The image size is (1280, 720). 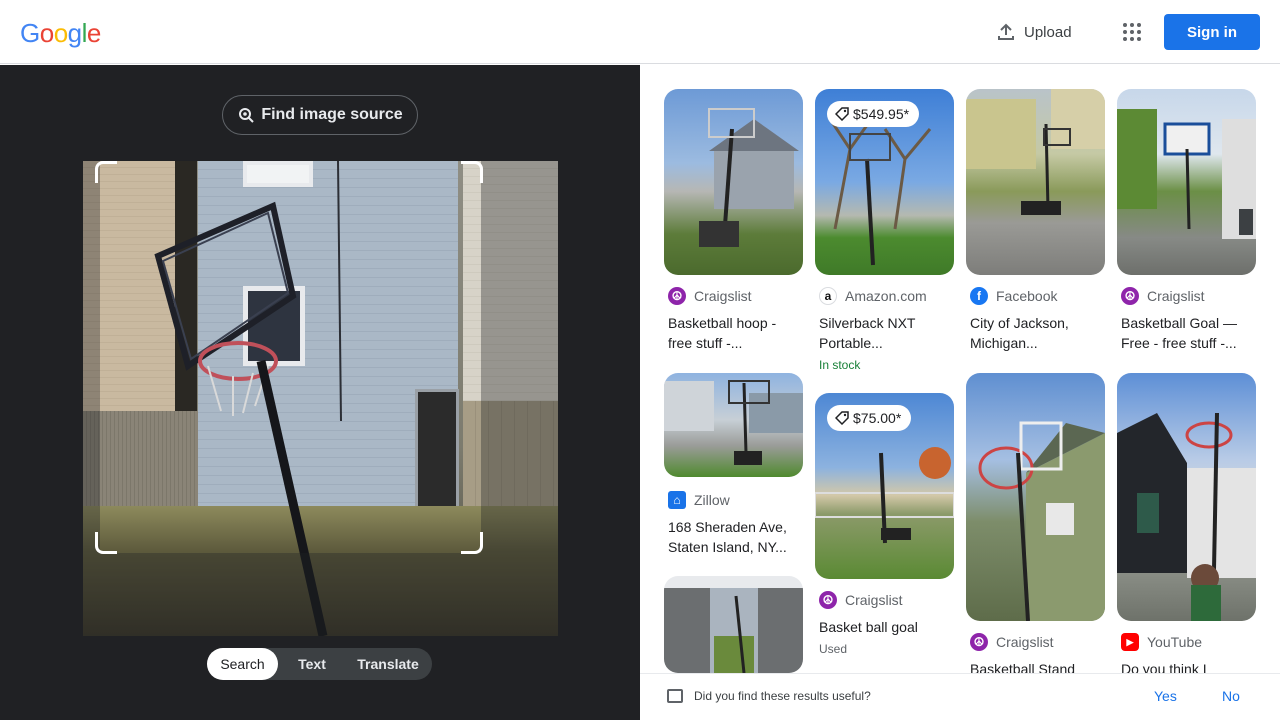 What do you see at coordinates (840, 365) in the screenshot?
I see `stock-status: In stock` at bounding box center [840, 365].